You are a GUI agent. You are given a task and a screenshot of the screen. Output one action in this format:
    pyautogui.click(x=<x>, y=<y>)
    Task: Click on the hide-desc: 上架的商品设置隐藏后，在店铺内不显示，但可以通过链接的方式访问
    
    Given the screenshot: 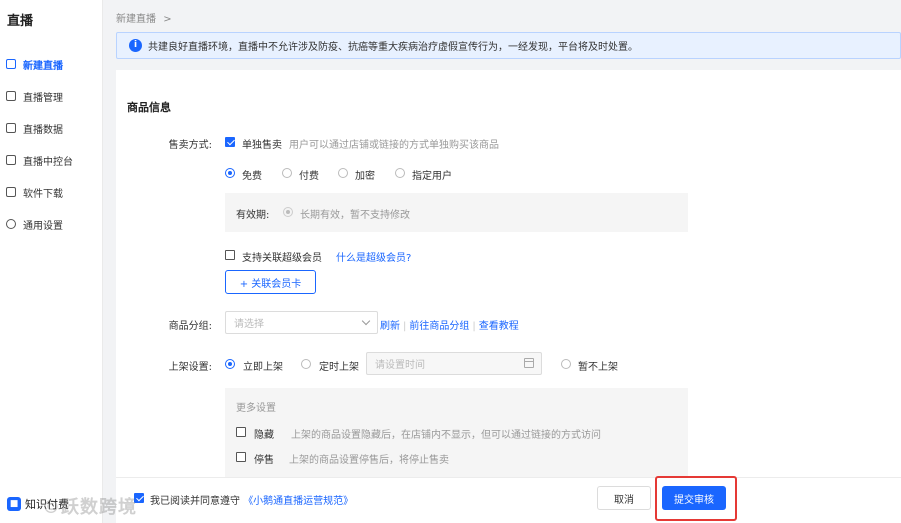 What is the action you would take?
    pyautogui.click(x=446, y=435)
    